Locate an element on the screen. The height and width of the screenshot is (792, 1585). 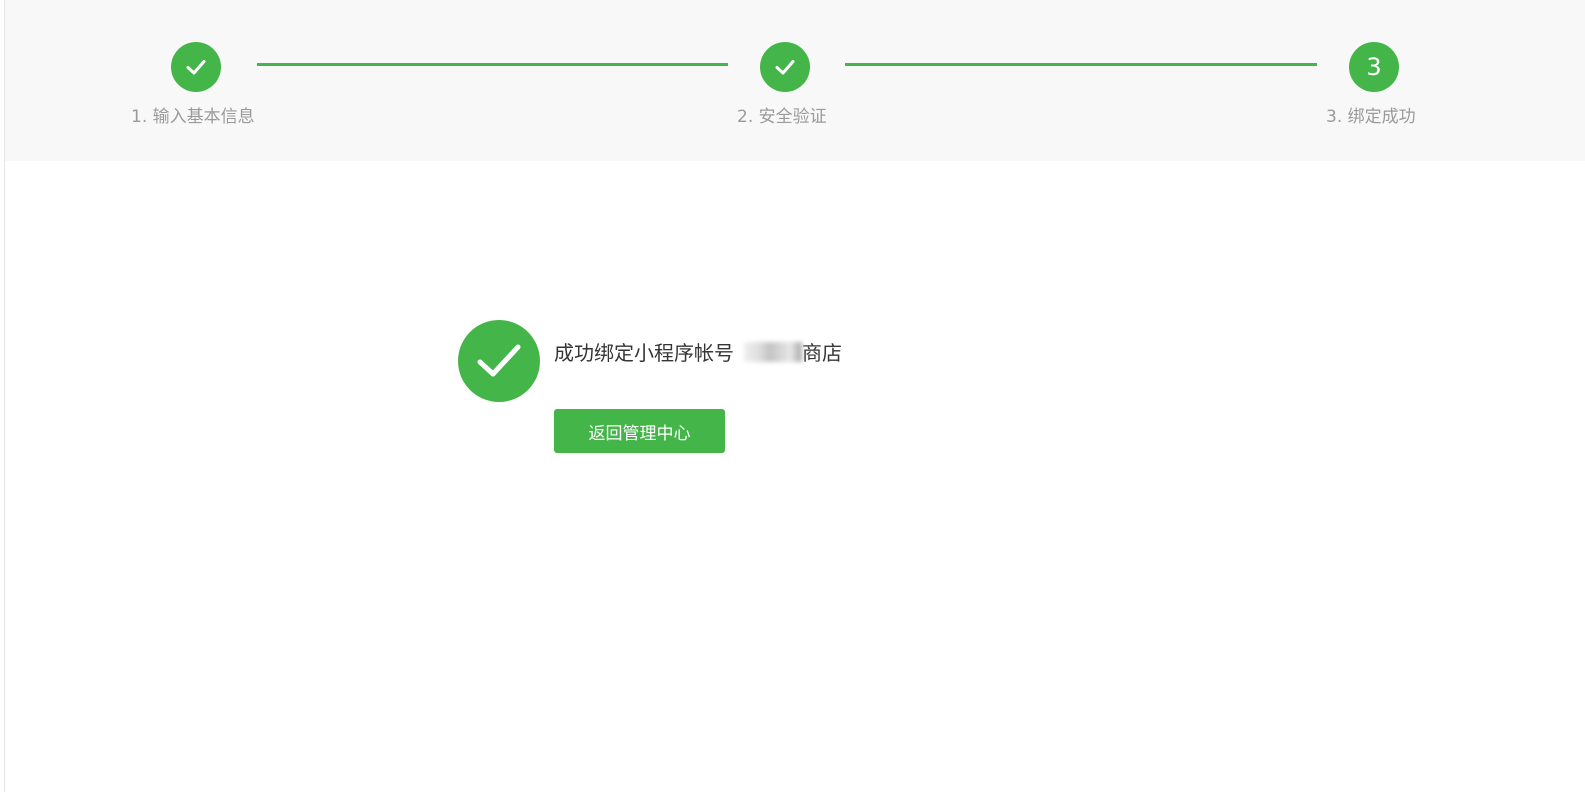
step-3-label: 3. 绑定成功 is located at coordinates (1371, 117).